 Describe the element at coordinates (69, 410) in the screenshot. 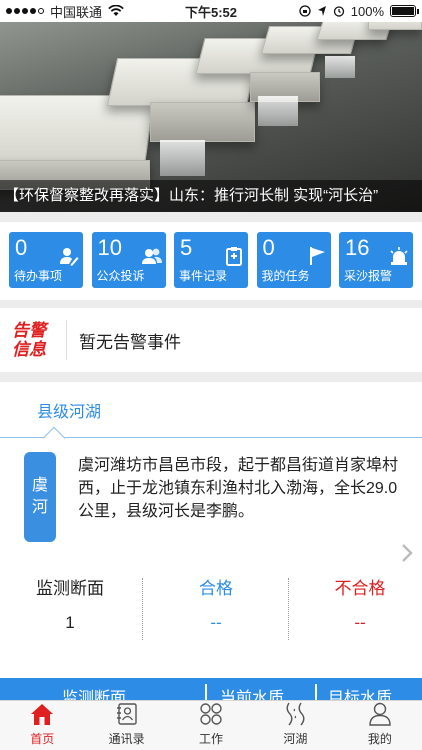

I see `tab-county-level: 县级河湖` at that location.